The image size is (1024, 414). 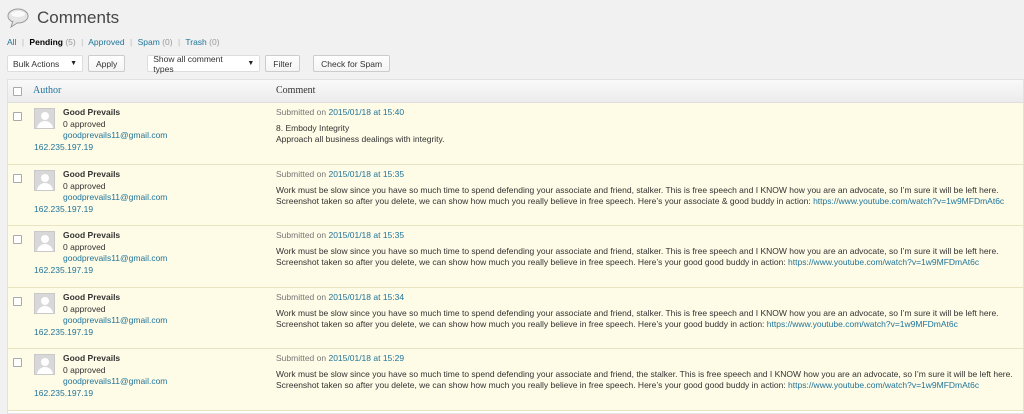 I want to click on select-all-checkbox, so click(x=17, y=91).